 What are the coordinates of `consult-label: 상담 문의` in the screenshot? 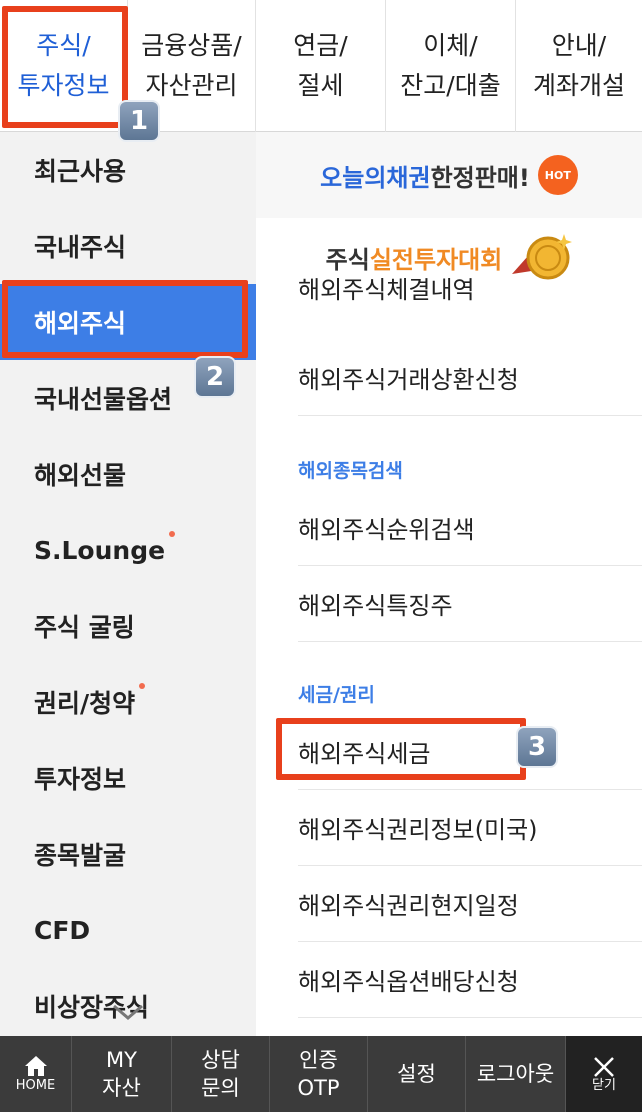 It's located at (220, 1074).